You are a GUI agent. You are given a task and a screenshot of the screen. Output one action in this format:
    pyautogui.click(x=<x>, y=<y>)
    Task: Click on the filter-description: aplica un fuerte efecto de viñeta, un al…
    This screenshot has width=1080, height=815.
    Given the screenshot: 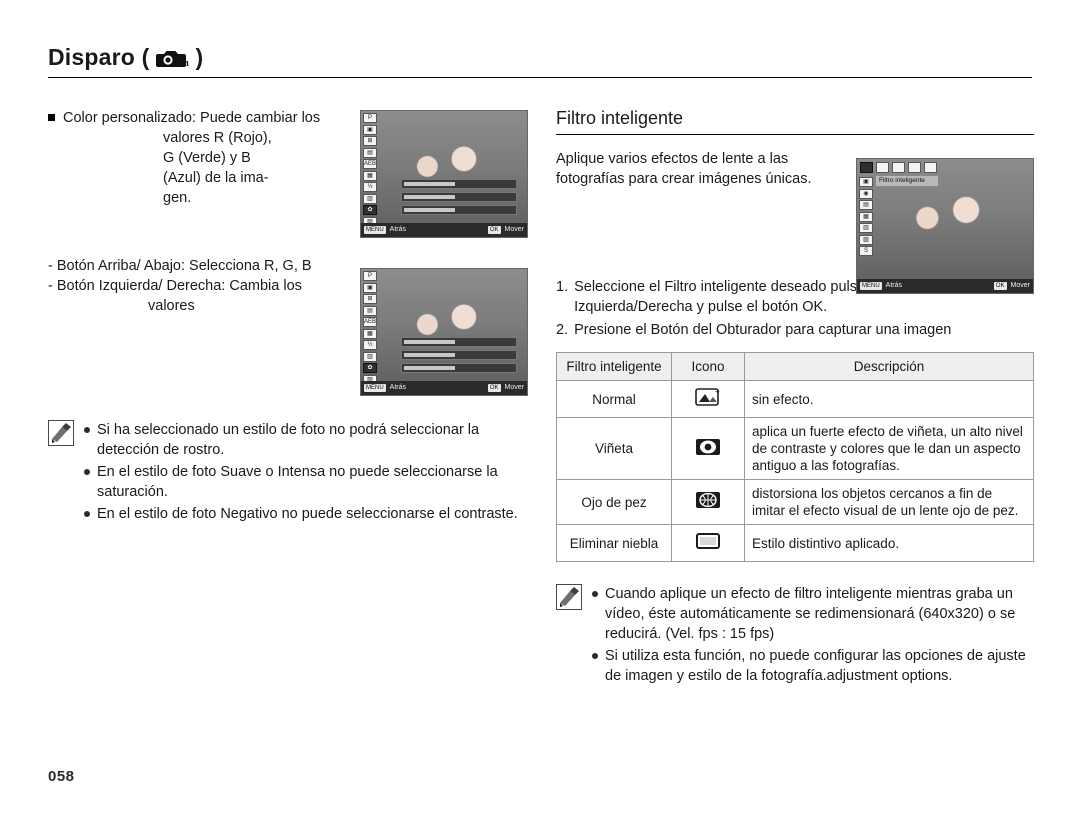 What is the action you would take?
    pyautogui.click(x=889, y=448)
    